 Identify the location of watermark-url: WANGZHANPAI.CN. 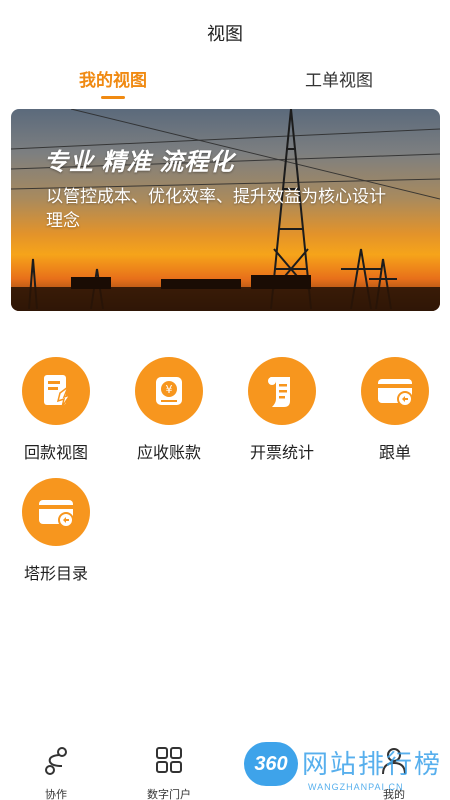
(356, 787).